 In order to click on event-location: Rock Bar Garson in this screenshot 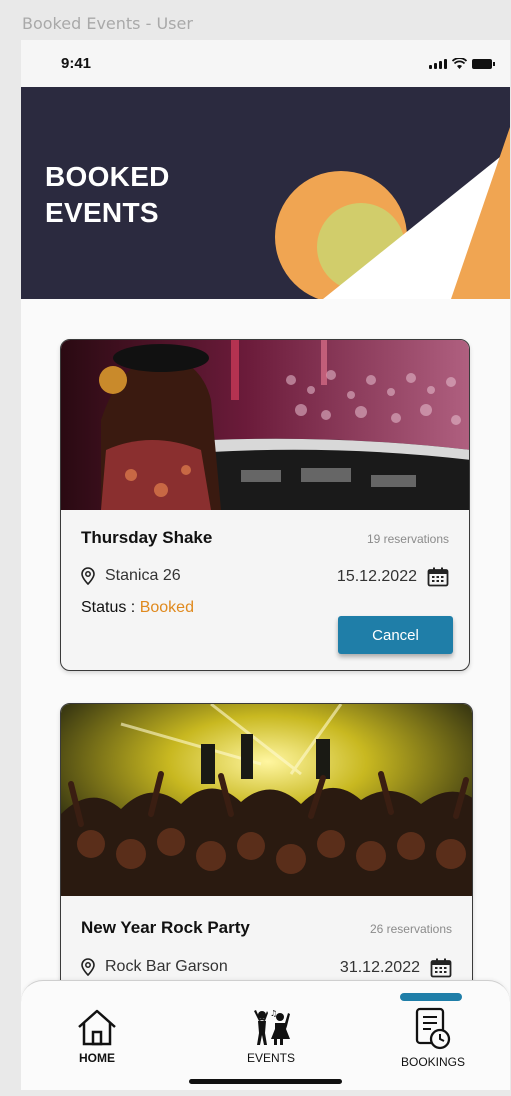, I will do `click(154, 967)`.